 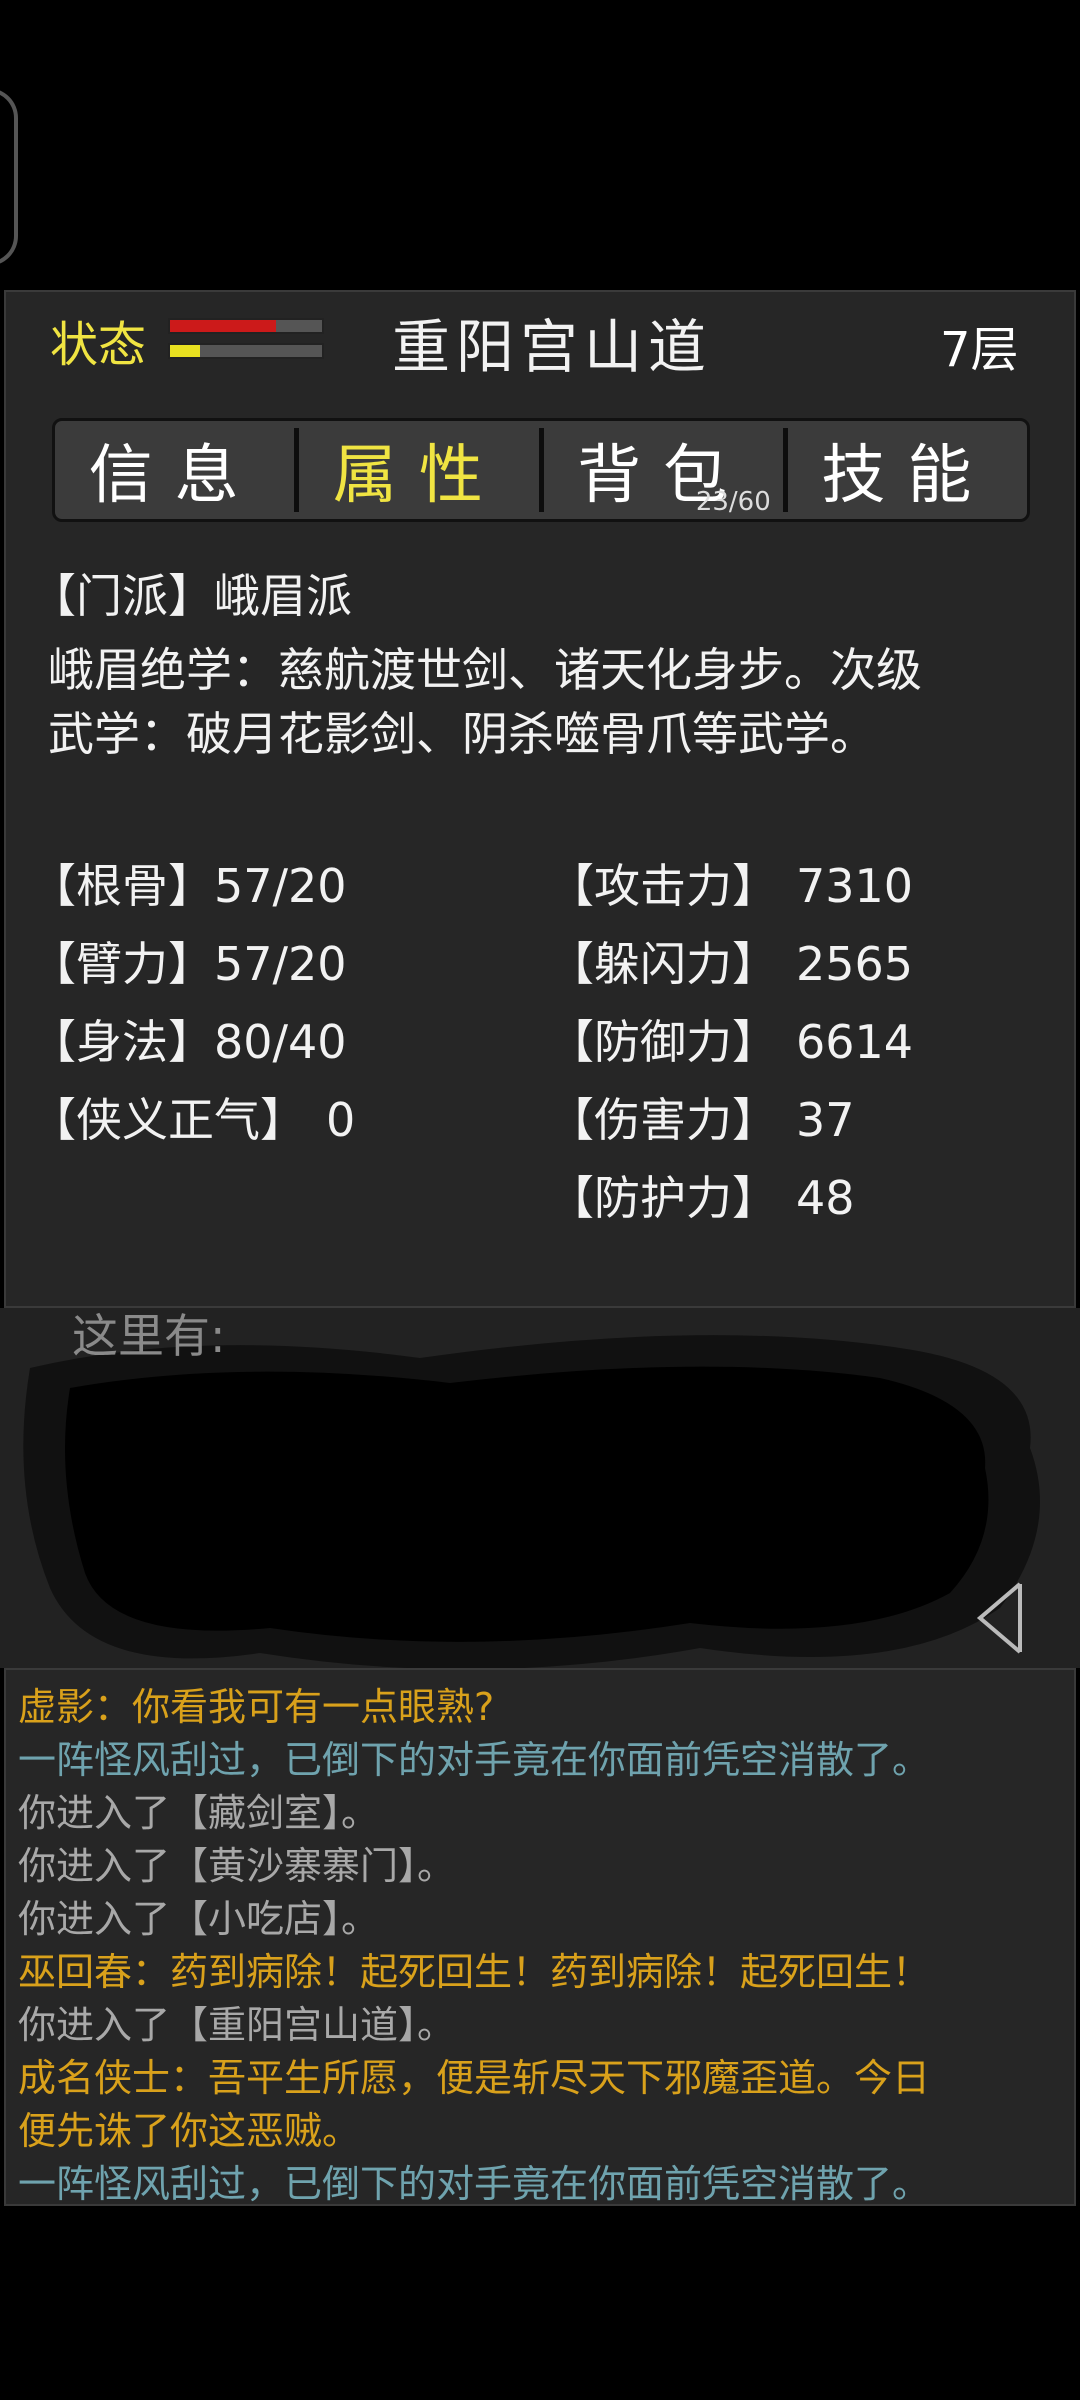 I want to click on tab-attributes: 属性, so click(x=418, y=470).